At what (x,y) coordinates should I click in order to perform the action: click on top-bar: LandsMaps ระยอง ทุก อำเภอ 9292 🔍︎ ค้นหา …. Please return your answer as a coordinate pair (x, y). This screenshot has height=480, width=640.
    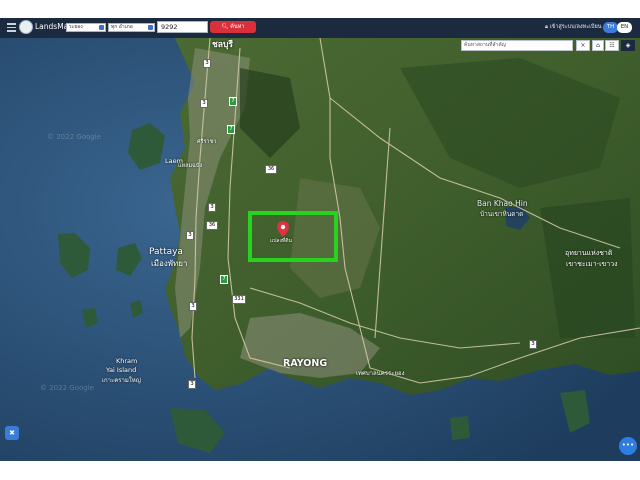
    Looking at the image, I should click on (320, 28).